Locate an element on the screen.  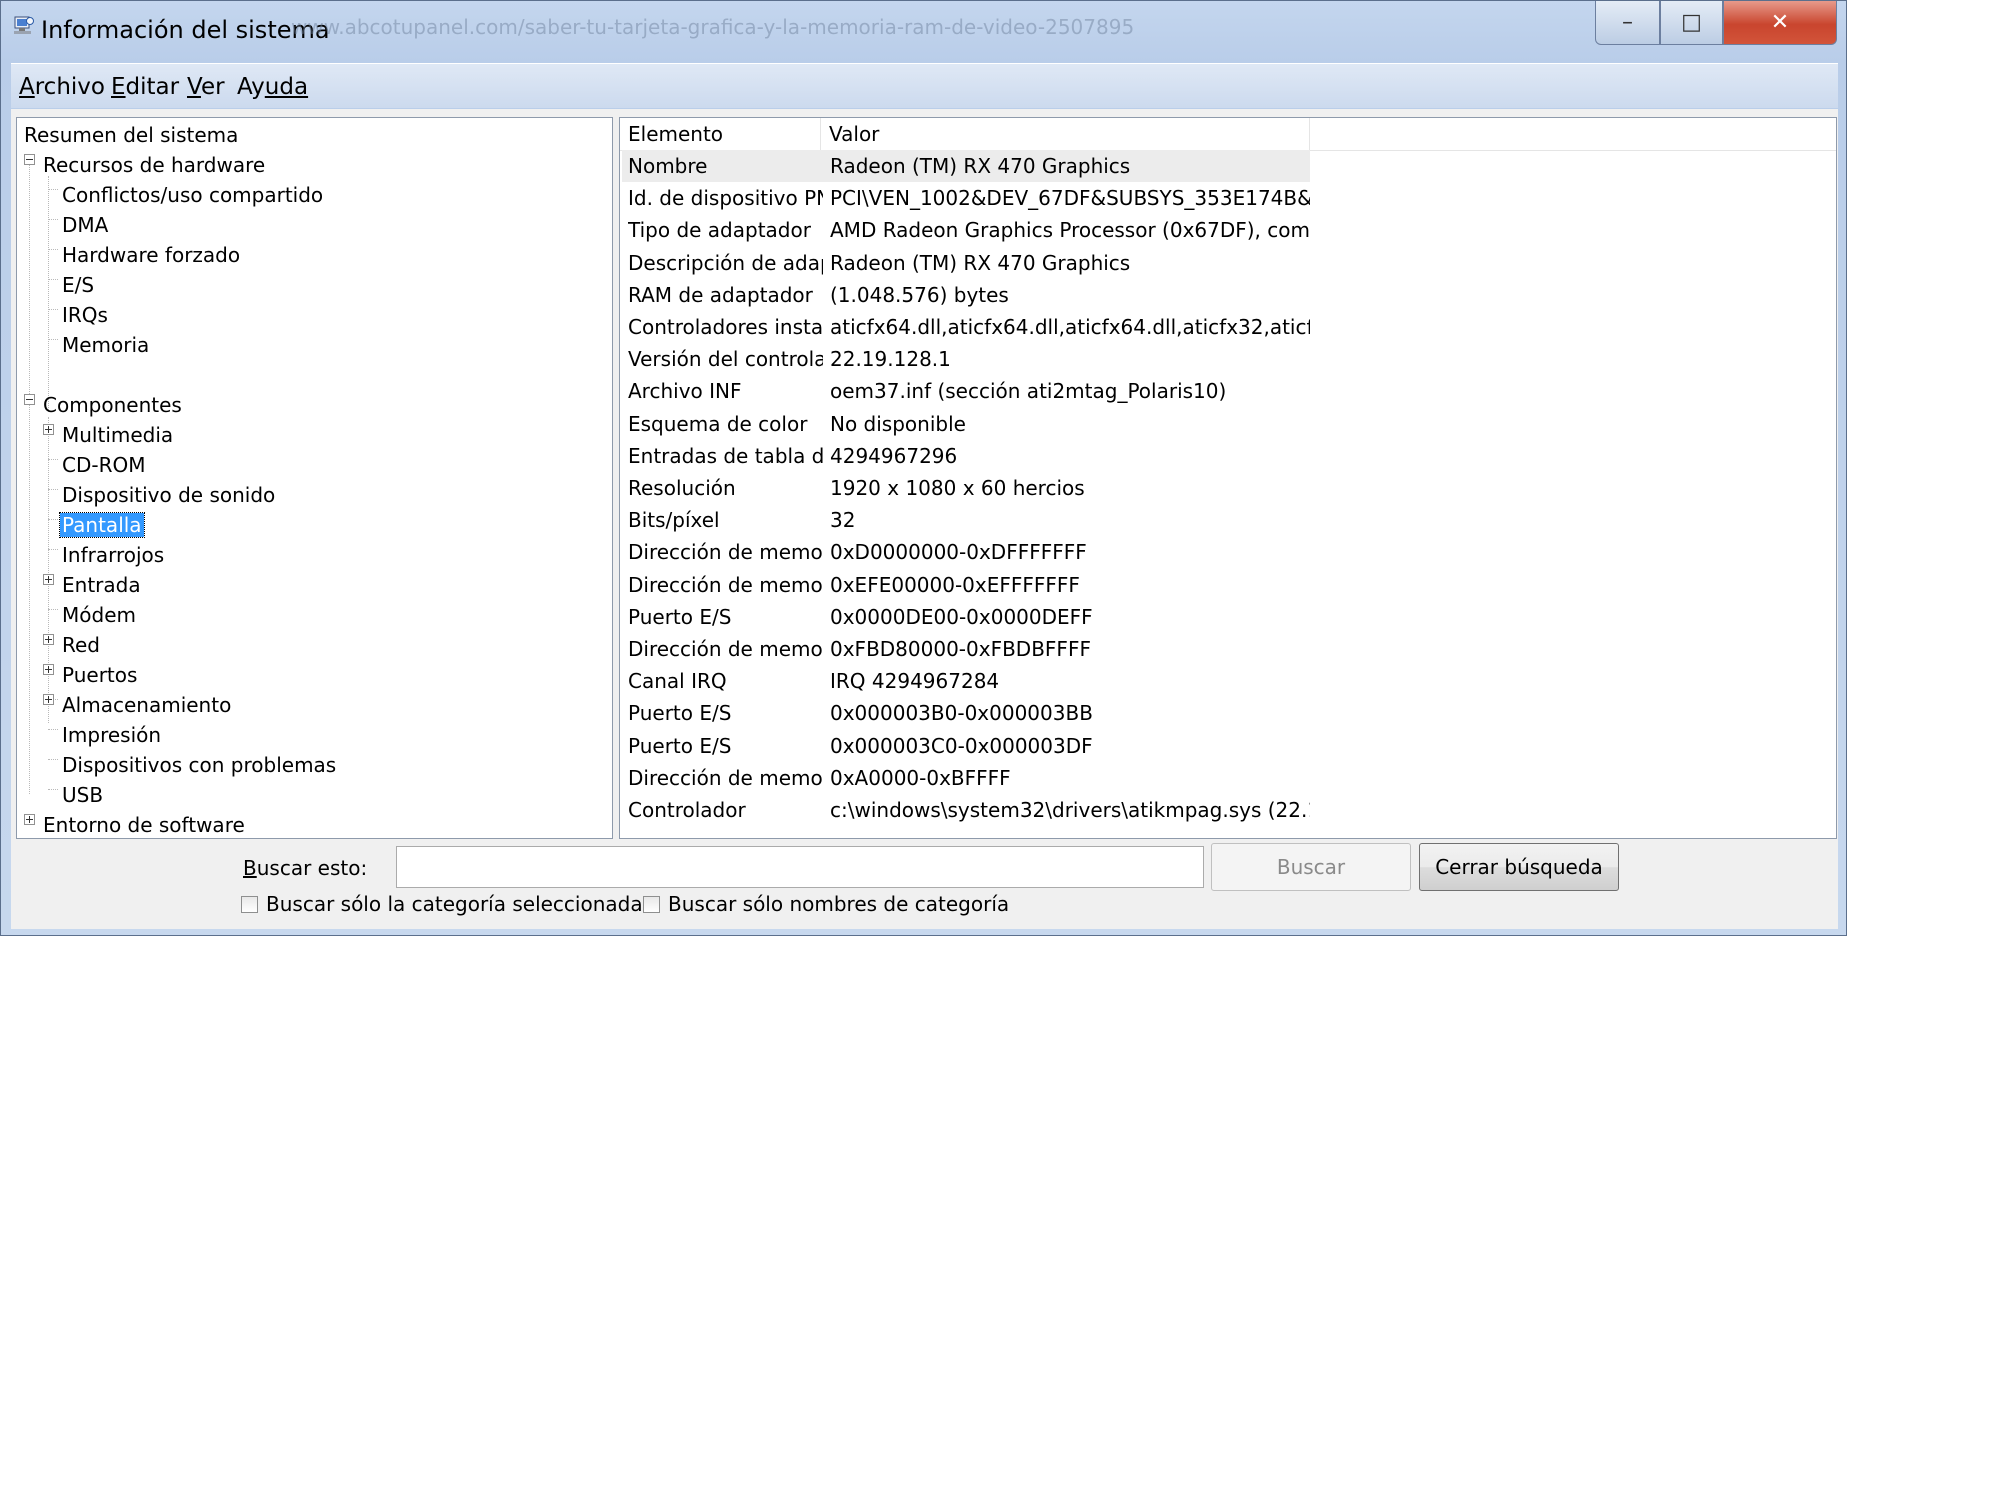
tree-item-puertos: Puertos is located at coordinates (99, 676).